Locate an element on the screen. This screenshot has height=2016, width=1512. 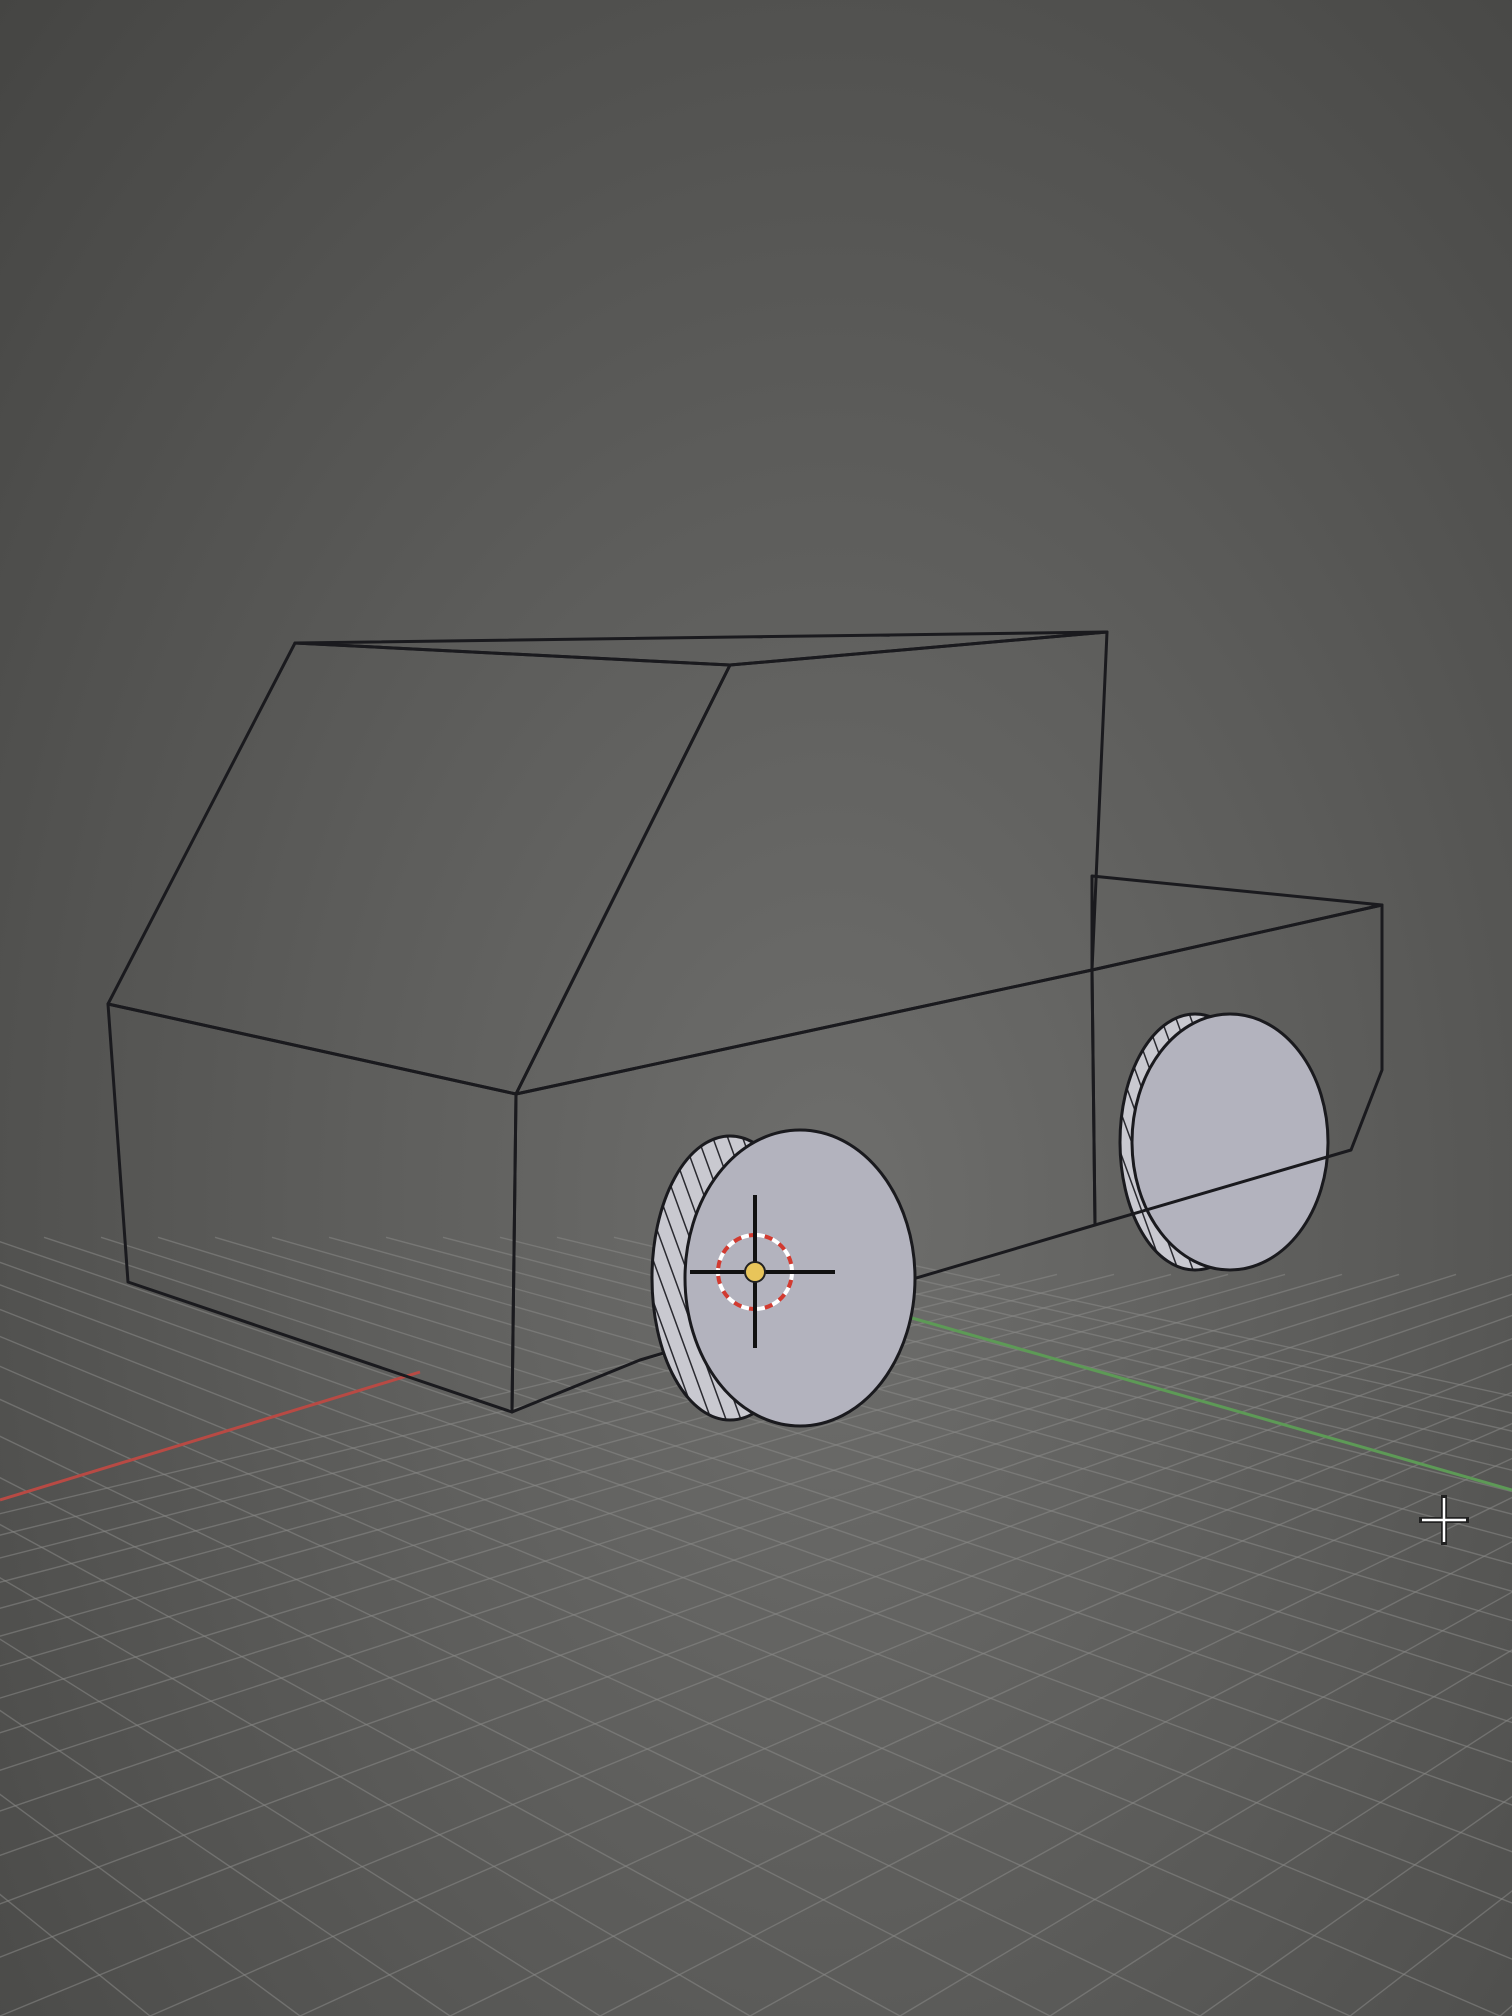
cab-front-face is located at coordinates (312, 1208).